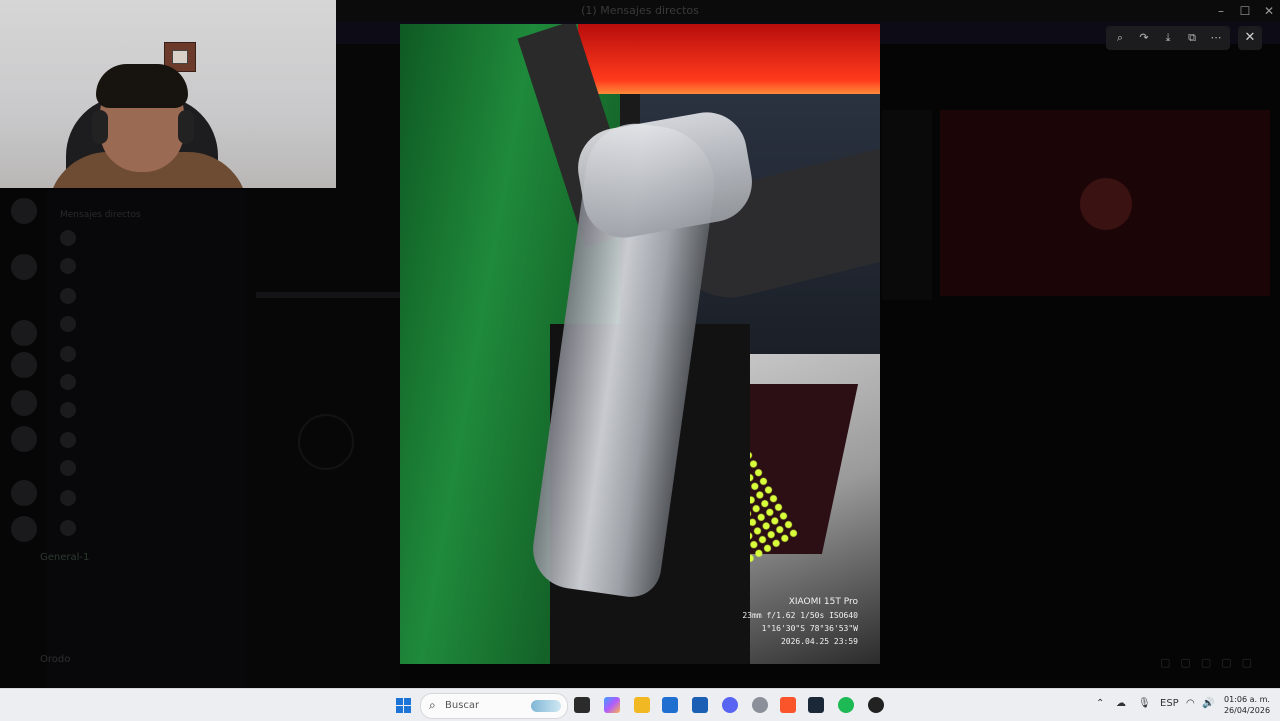 The width and height of the screenshot is (1280, 721). I want to click on voice-tile, so click(907, 205).